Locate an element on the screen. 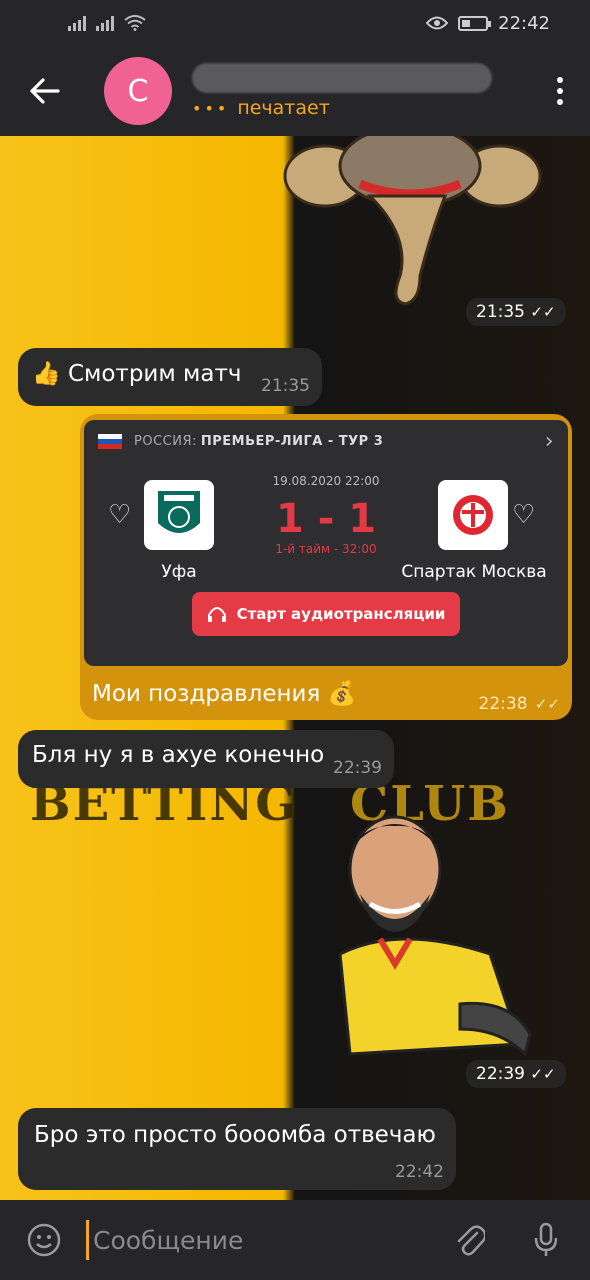 The image size is (590, 1280). chevron-right-icon: › is located at coordinates (549, 441).